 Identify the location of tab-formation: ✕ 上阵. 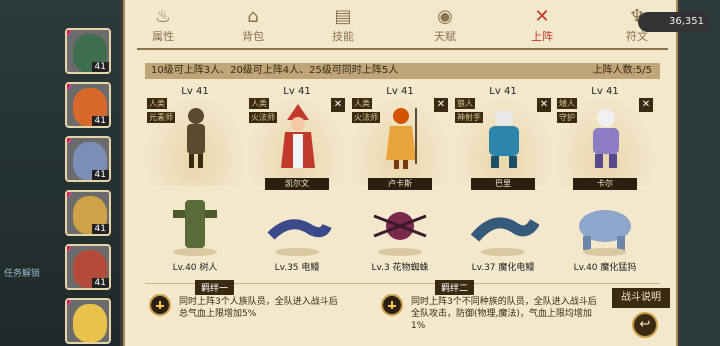
(542, 25).